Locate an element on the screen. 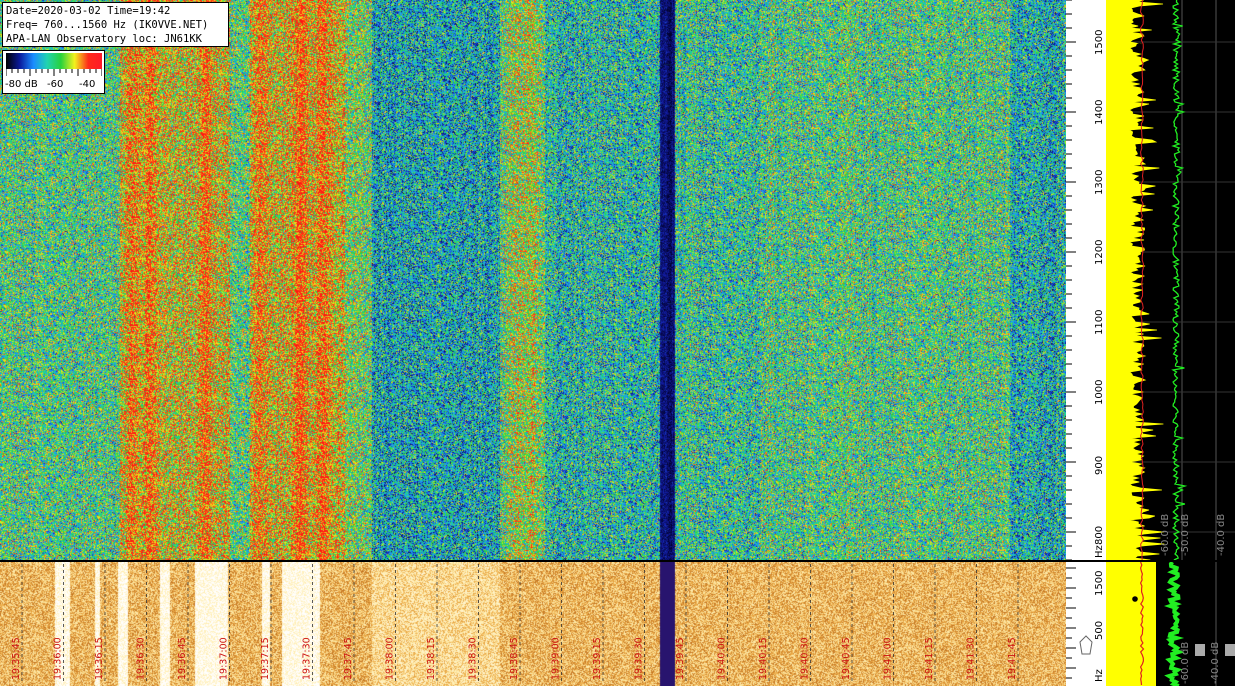 This screenshot has height=686, width=1235. spectrum-yellow-trace is located at coordinates (1135, 280).